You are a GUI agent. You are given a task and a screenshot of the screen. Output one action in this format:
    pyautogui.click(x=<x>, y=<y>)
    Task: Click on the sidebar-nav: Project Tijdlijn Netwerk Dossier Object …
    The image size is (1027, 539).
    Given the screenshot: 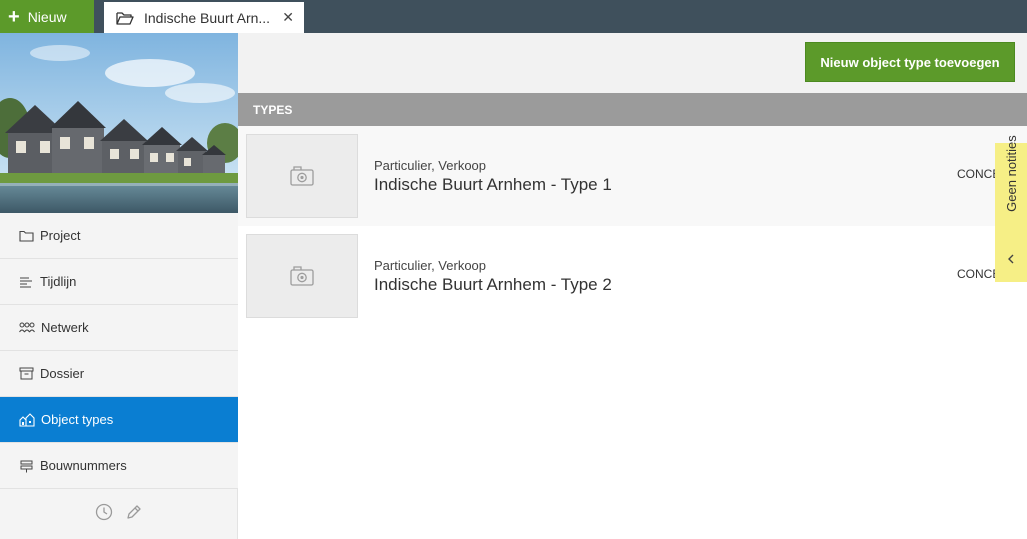 What is the action you would take?
    pyautogui.click(x=122, y=351)
    